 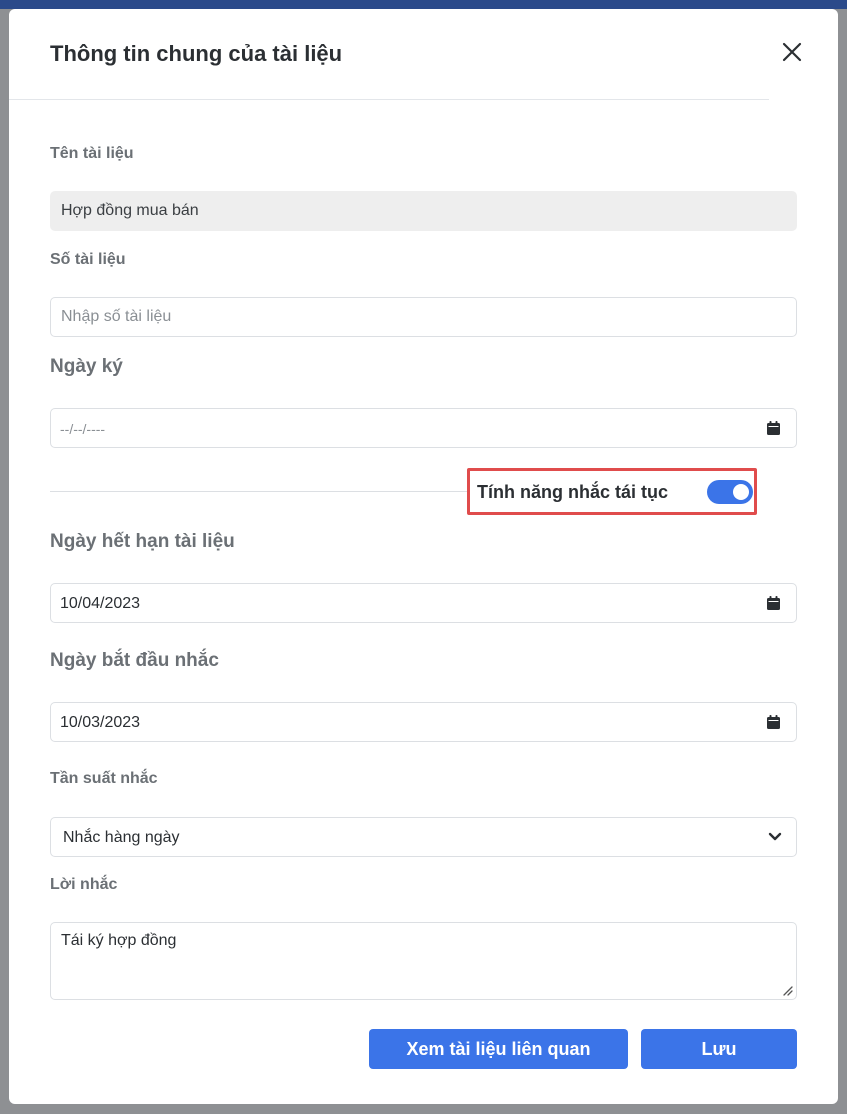 I want to click on chevron-down-icon, so click(x=775, y=836).